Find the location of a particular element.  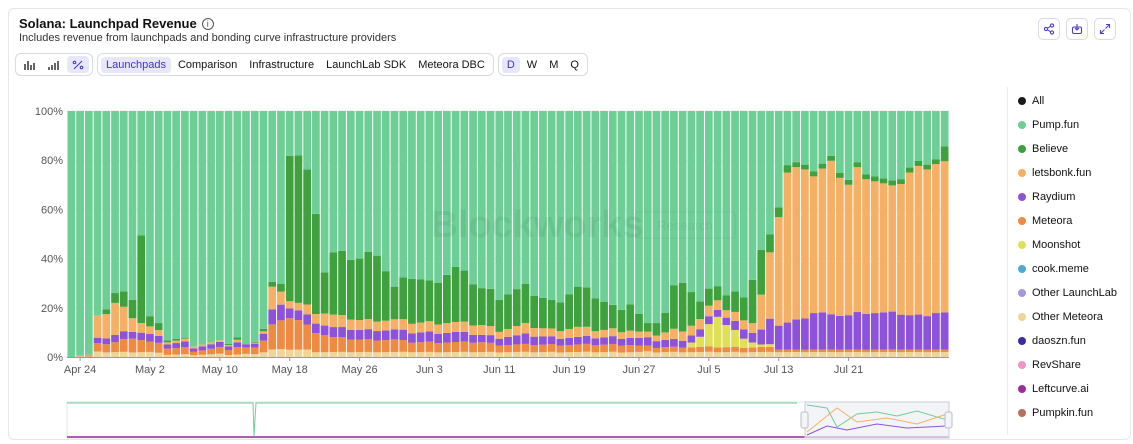

navigator-selection is located at coordinates (877, 420).